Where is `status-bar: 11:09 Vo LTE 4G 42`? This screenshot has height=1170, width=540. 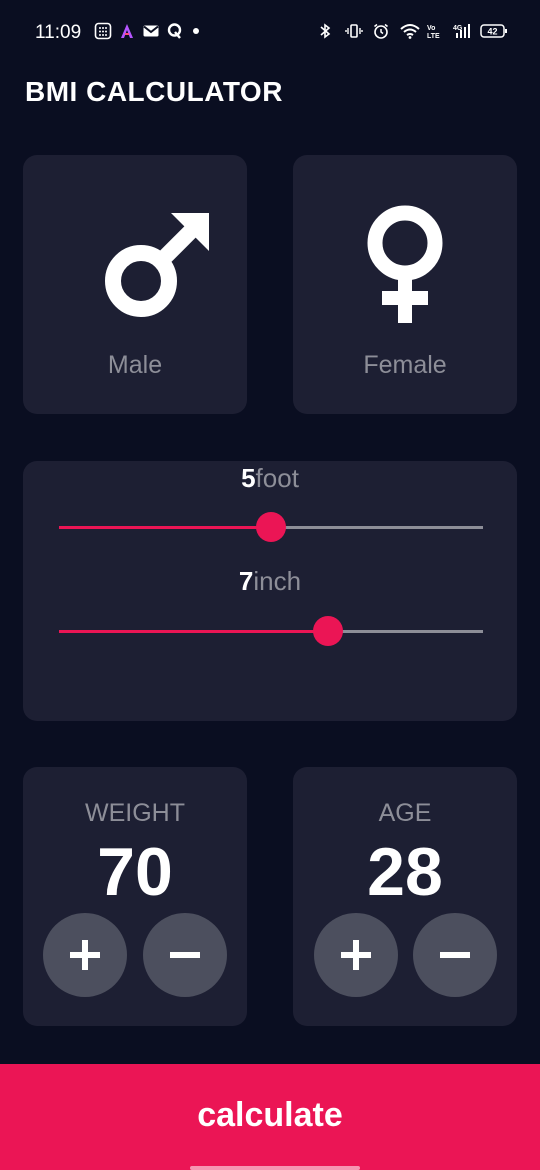
status-bar: 11:09 Vo LTE 4G 42 is located at coordinates (270, 24).